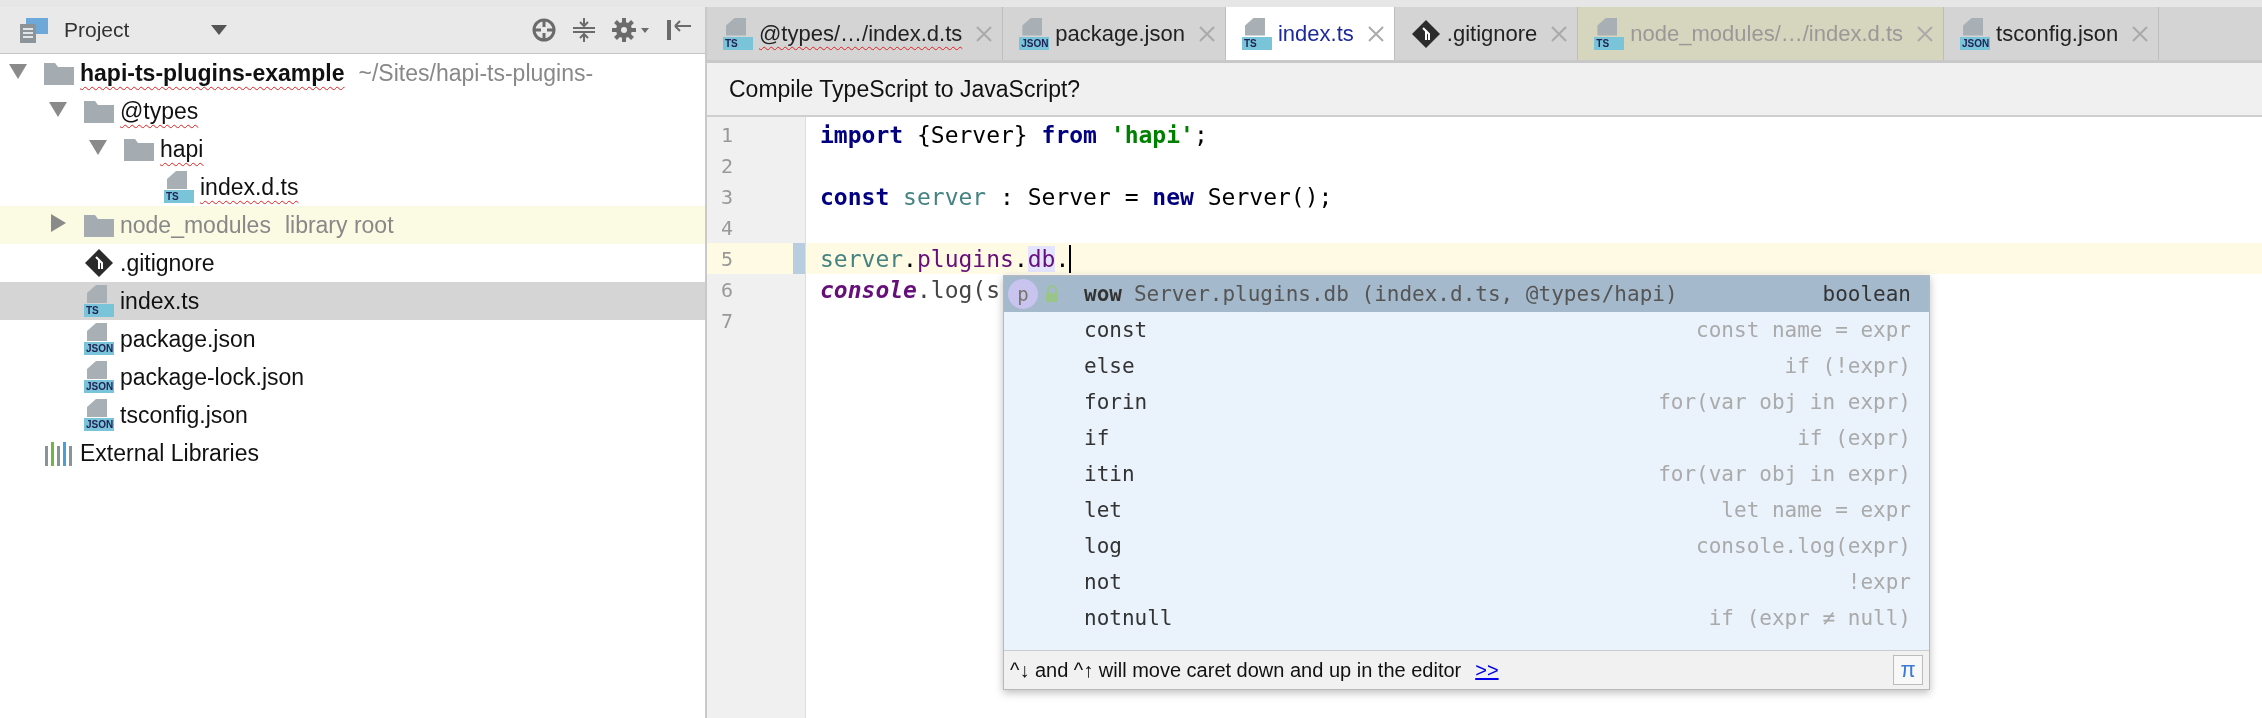 Image resolution: width=2262 pixels, height=718 pixels. What do you see at coordinates (1076, 196) in the screenshot?
I see `code-line: const server : Server = new Server();` at bounding box center [1076, 196].